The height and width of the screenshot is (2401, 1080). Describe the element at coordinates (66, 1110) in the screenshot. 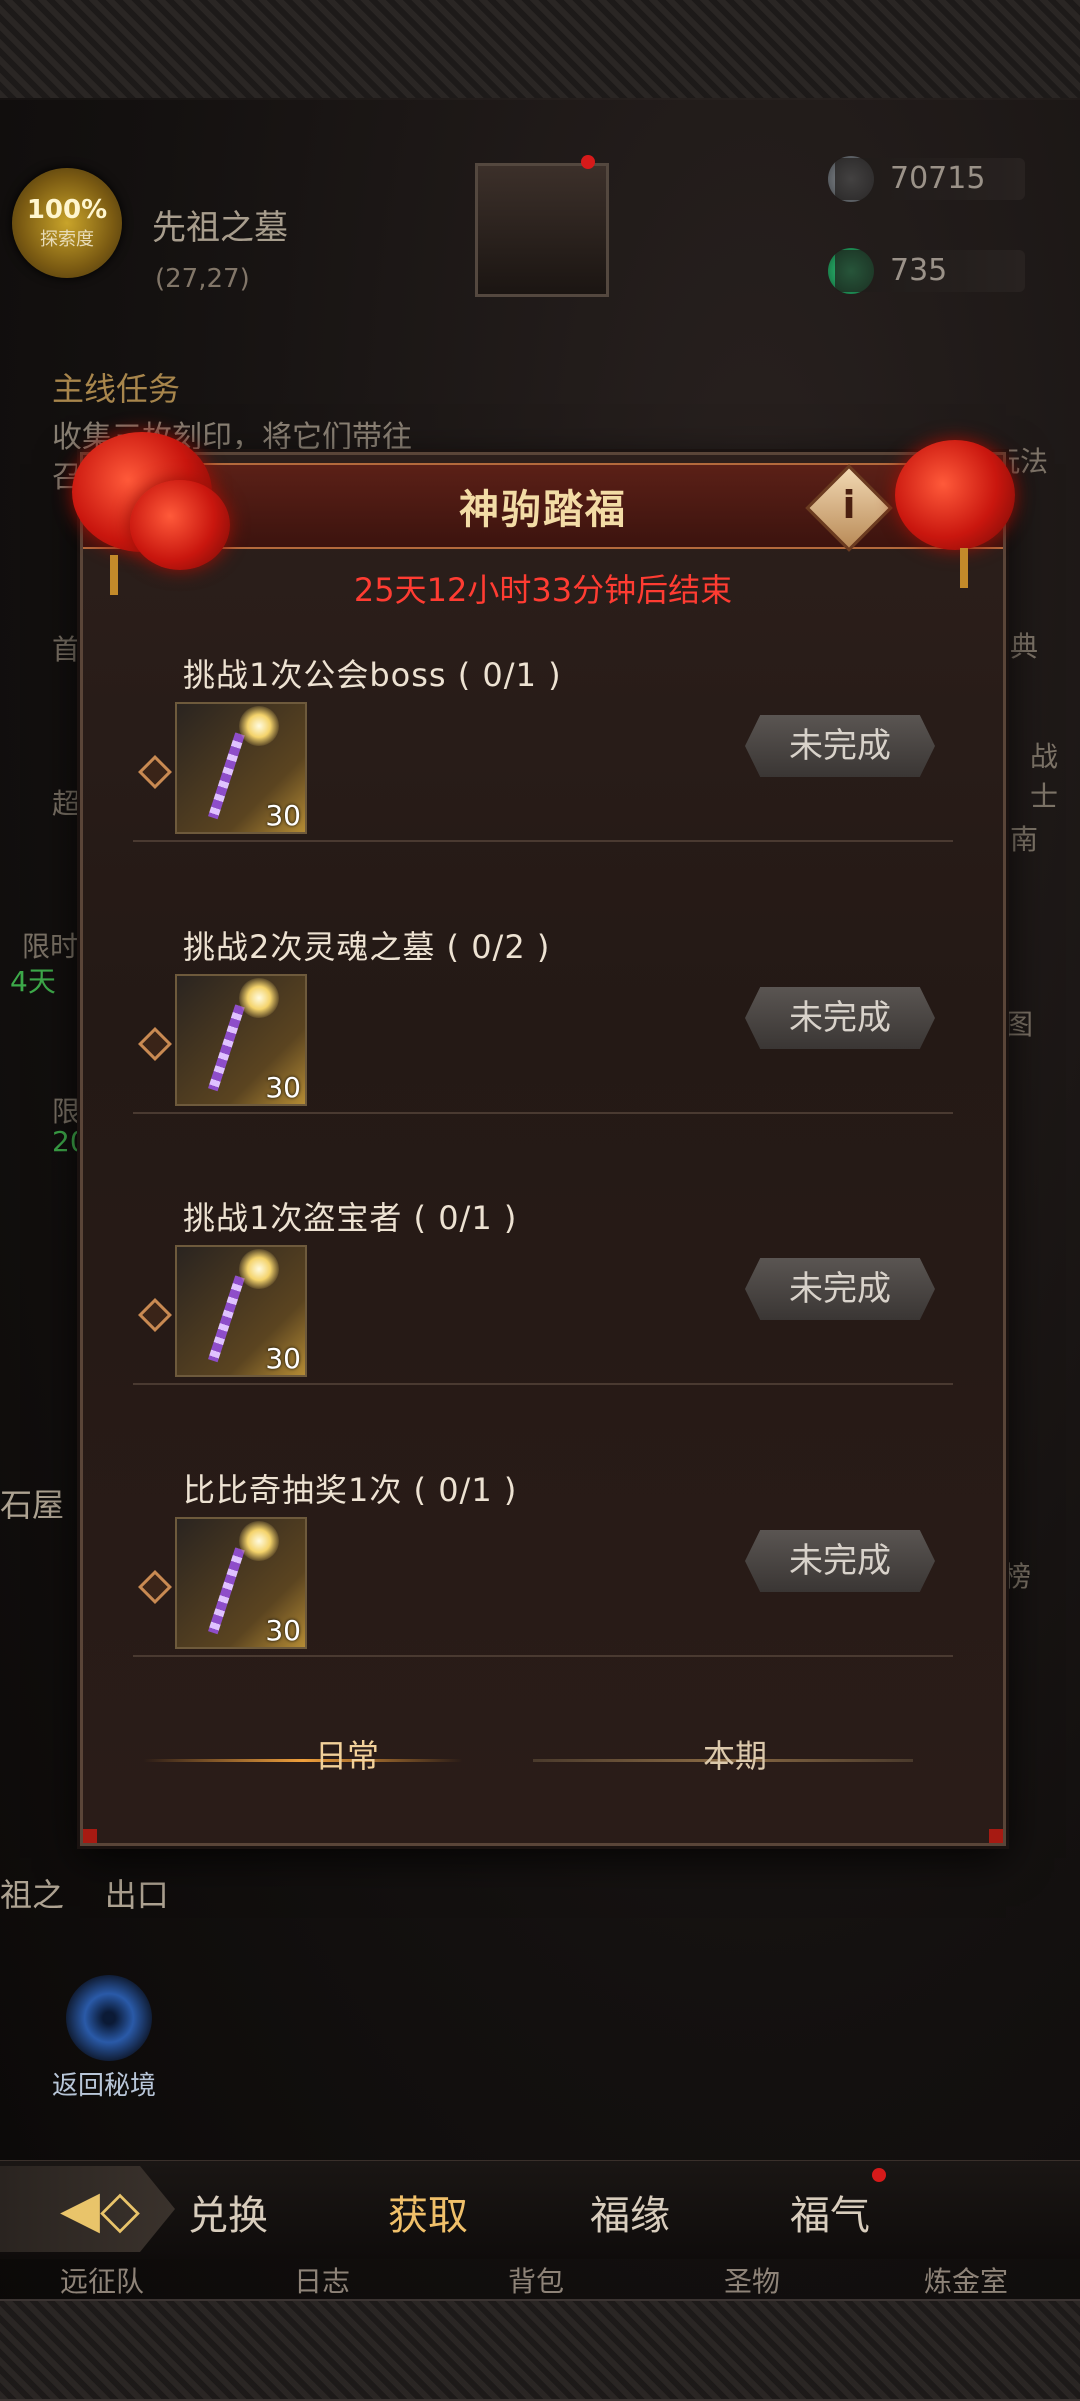

I see `side-label-xian: 限` at that location.